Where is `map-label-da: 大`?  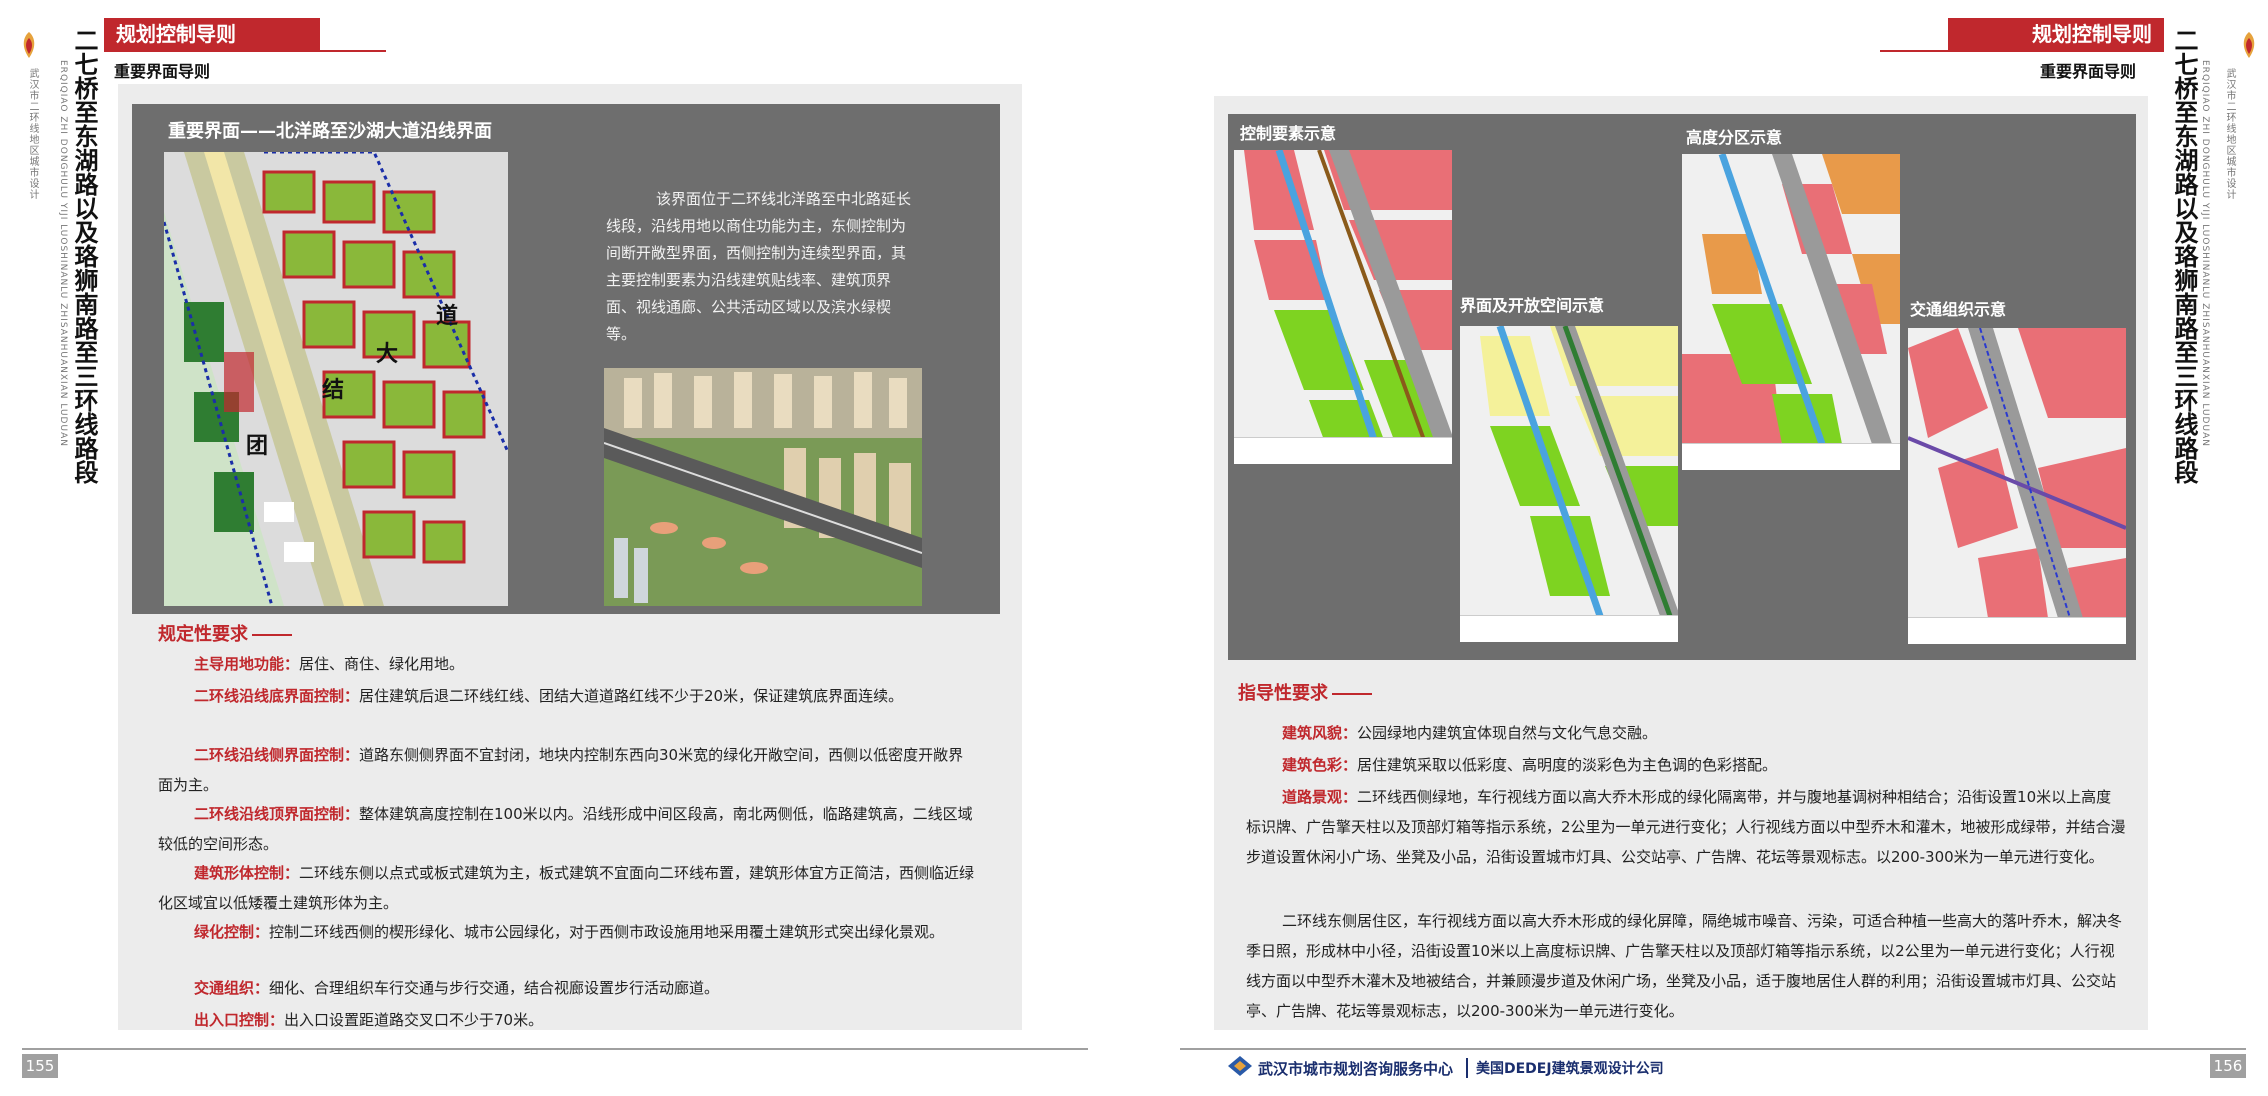 map-label-da: 大 is located at coordinates (387, 354).